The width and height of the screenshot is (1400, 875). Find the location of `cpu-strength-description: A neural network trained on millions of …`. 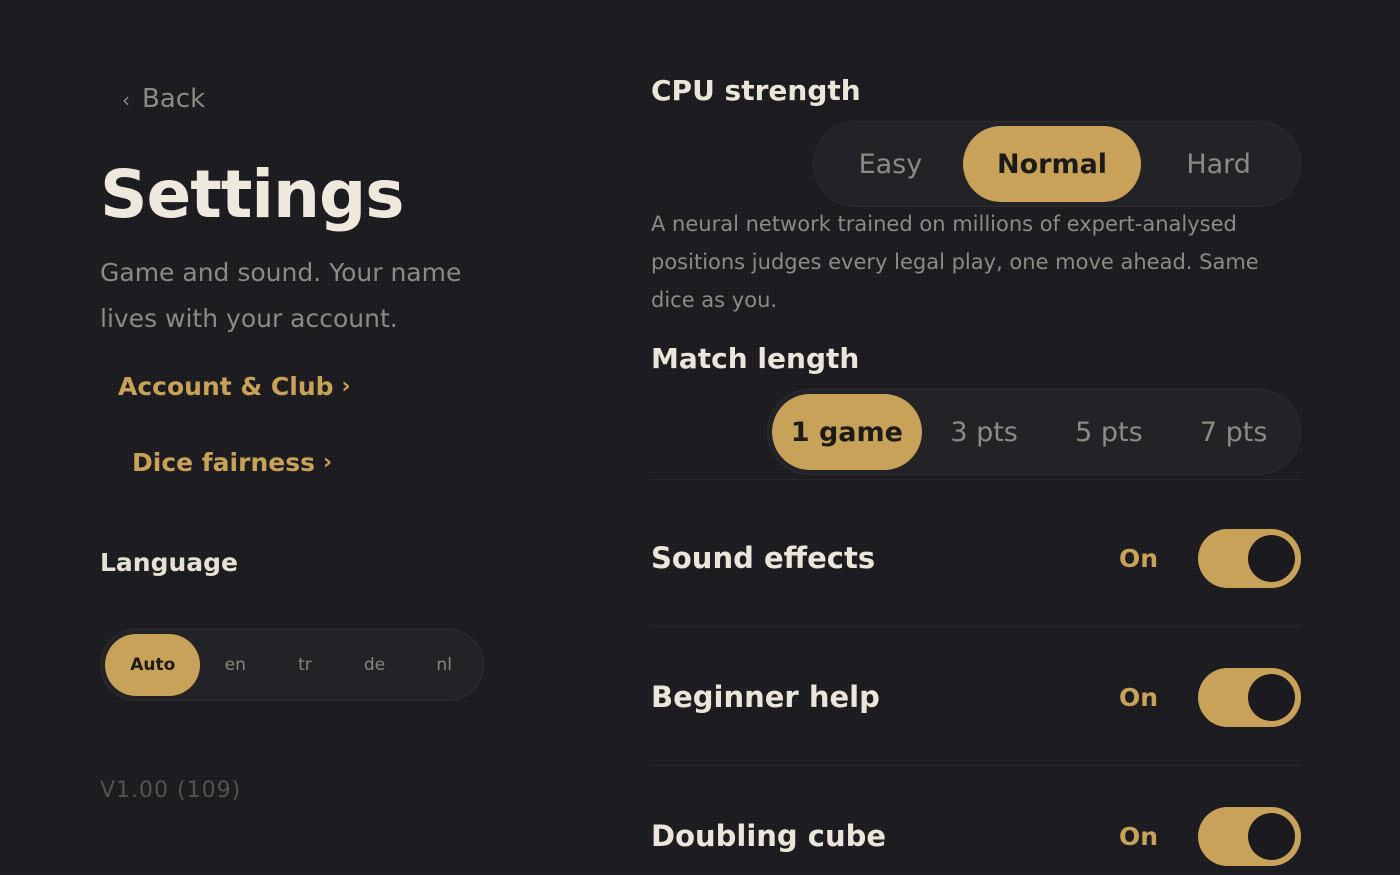

cpu-strength-description: A neural network trained on millions of … is located at coordinates (955, 262).